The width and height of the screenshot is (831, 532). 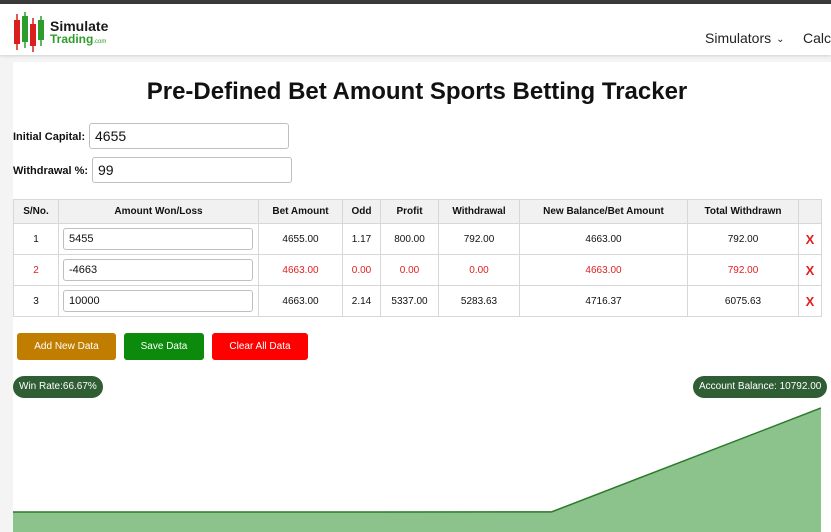 I want to click on cell-odd: 0.00, so click(x=361, y=270).